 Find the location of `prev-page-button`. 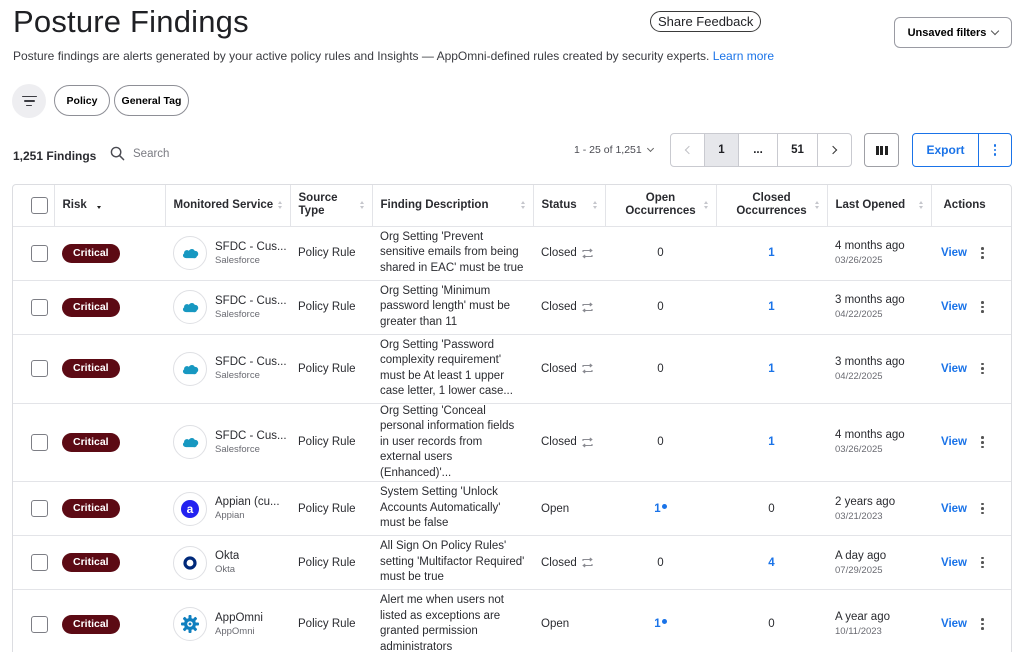

prev-page-button is located at coordinates (688, 150).